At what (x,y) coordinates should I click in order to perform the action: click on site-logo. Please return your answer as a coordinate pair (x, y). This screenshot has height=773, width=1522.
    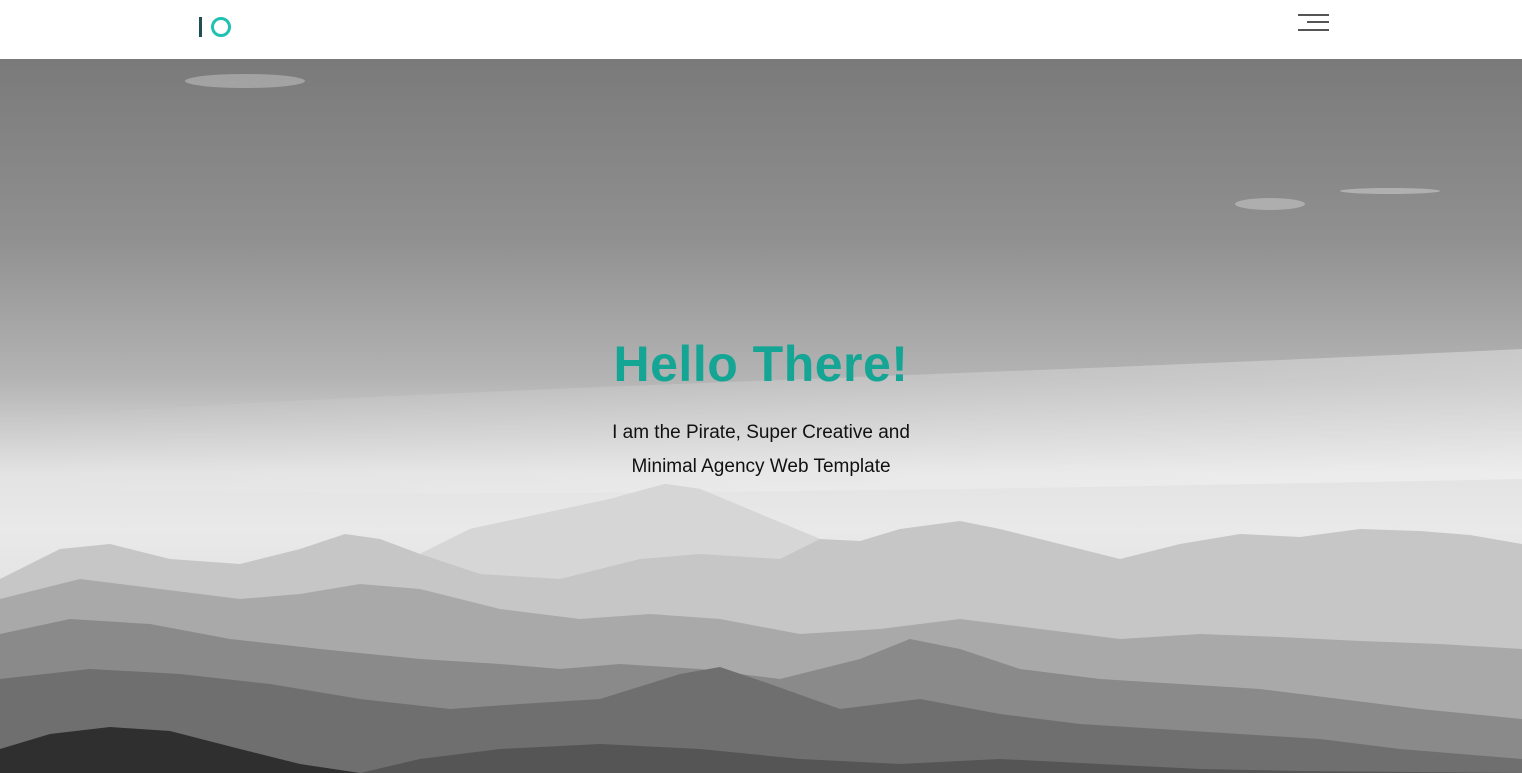
    Looking at the image, I should click on (215, 27).